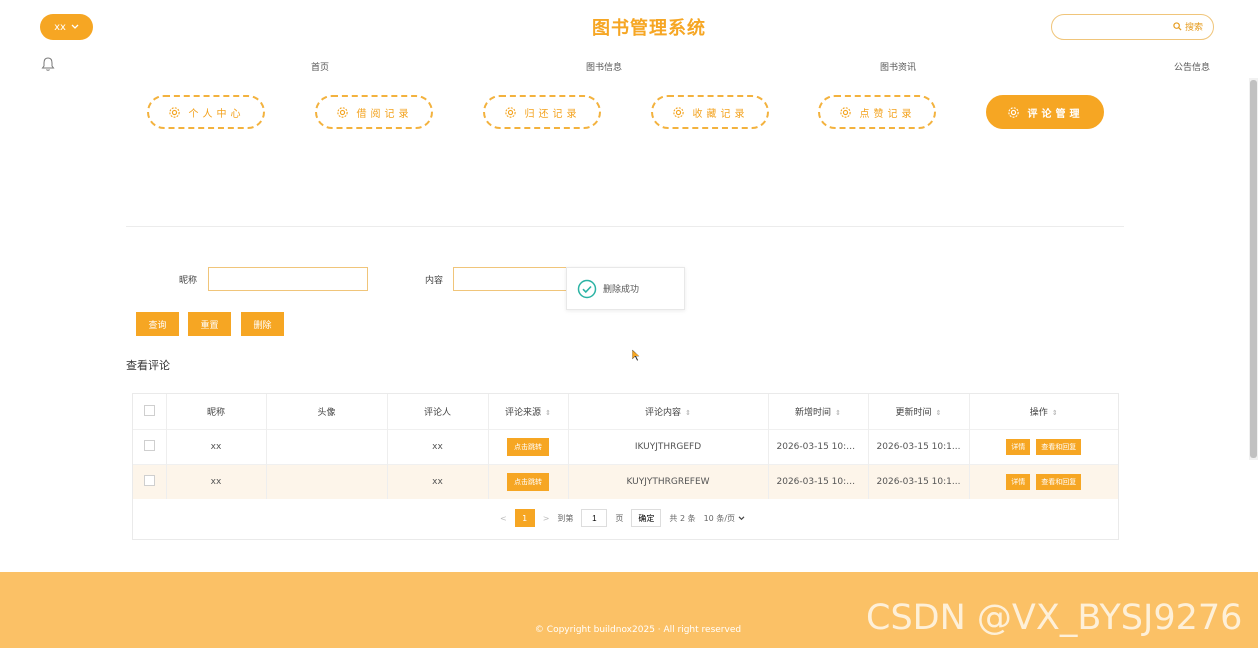  I want to click on menu-like-records: 点赞记录, so click(877, 112).